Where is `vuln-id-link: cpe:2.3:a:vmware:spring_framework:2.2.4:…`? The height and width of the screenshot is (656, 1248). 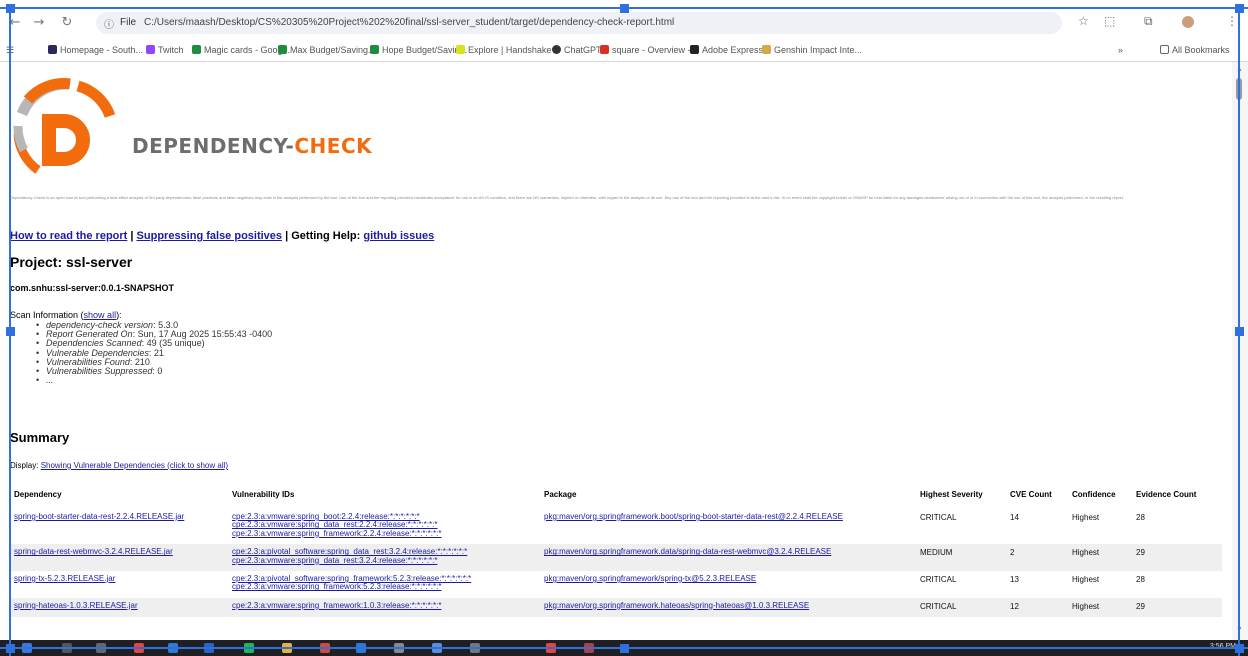
vuln-id-link: cpe:2.3:a:vmware:spring_framework:2.2.4:… is located at coordinates (383, 533).